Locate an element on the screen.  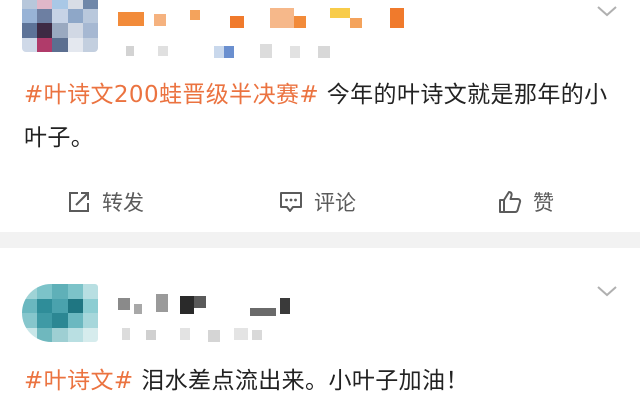
repost-button: 转发 is located at coordinates (105, 202).